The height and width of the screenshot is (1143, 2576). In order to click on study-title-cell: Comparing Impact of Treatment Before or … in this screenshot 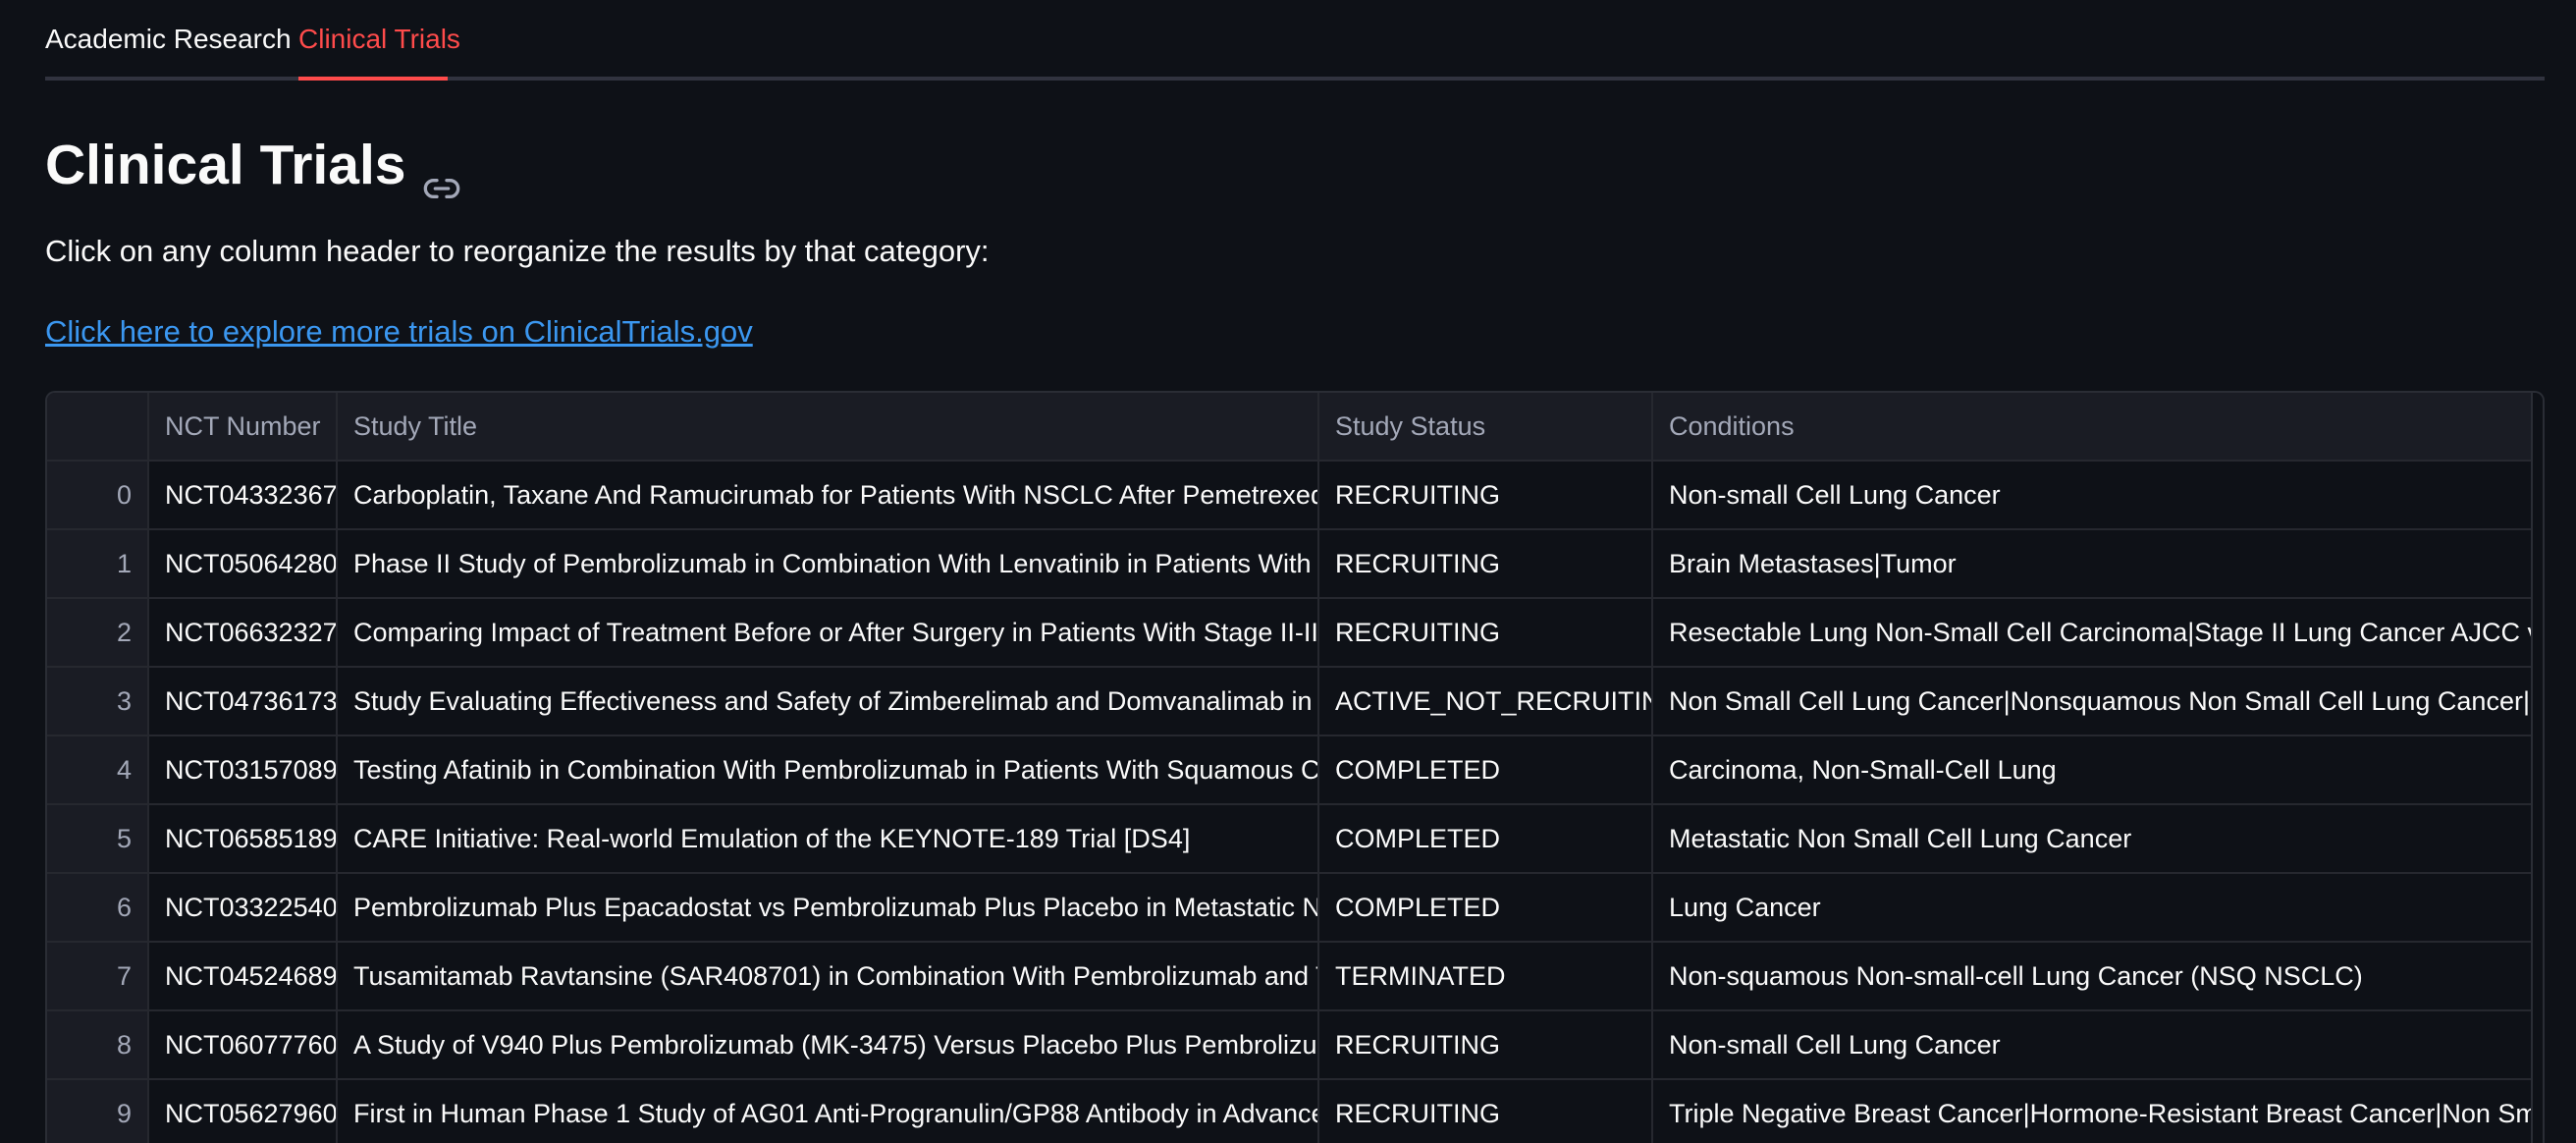, I will do `click(828, 632)`.